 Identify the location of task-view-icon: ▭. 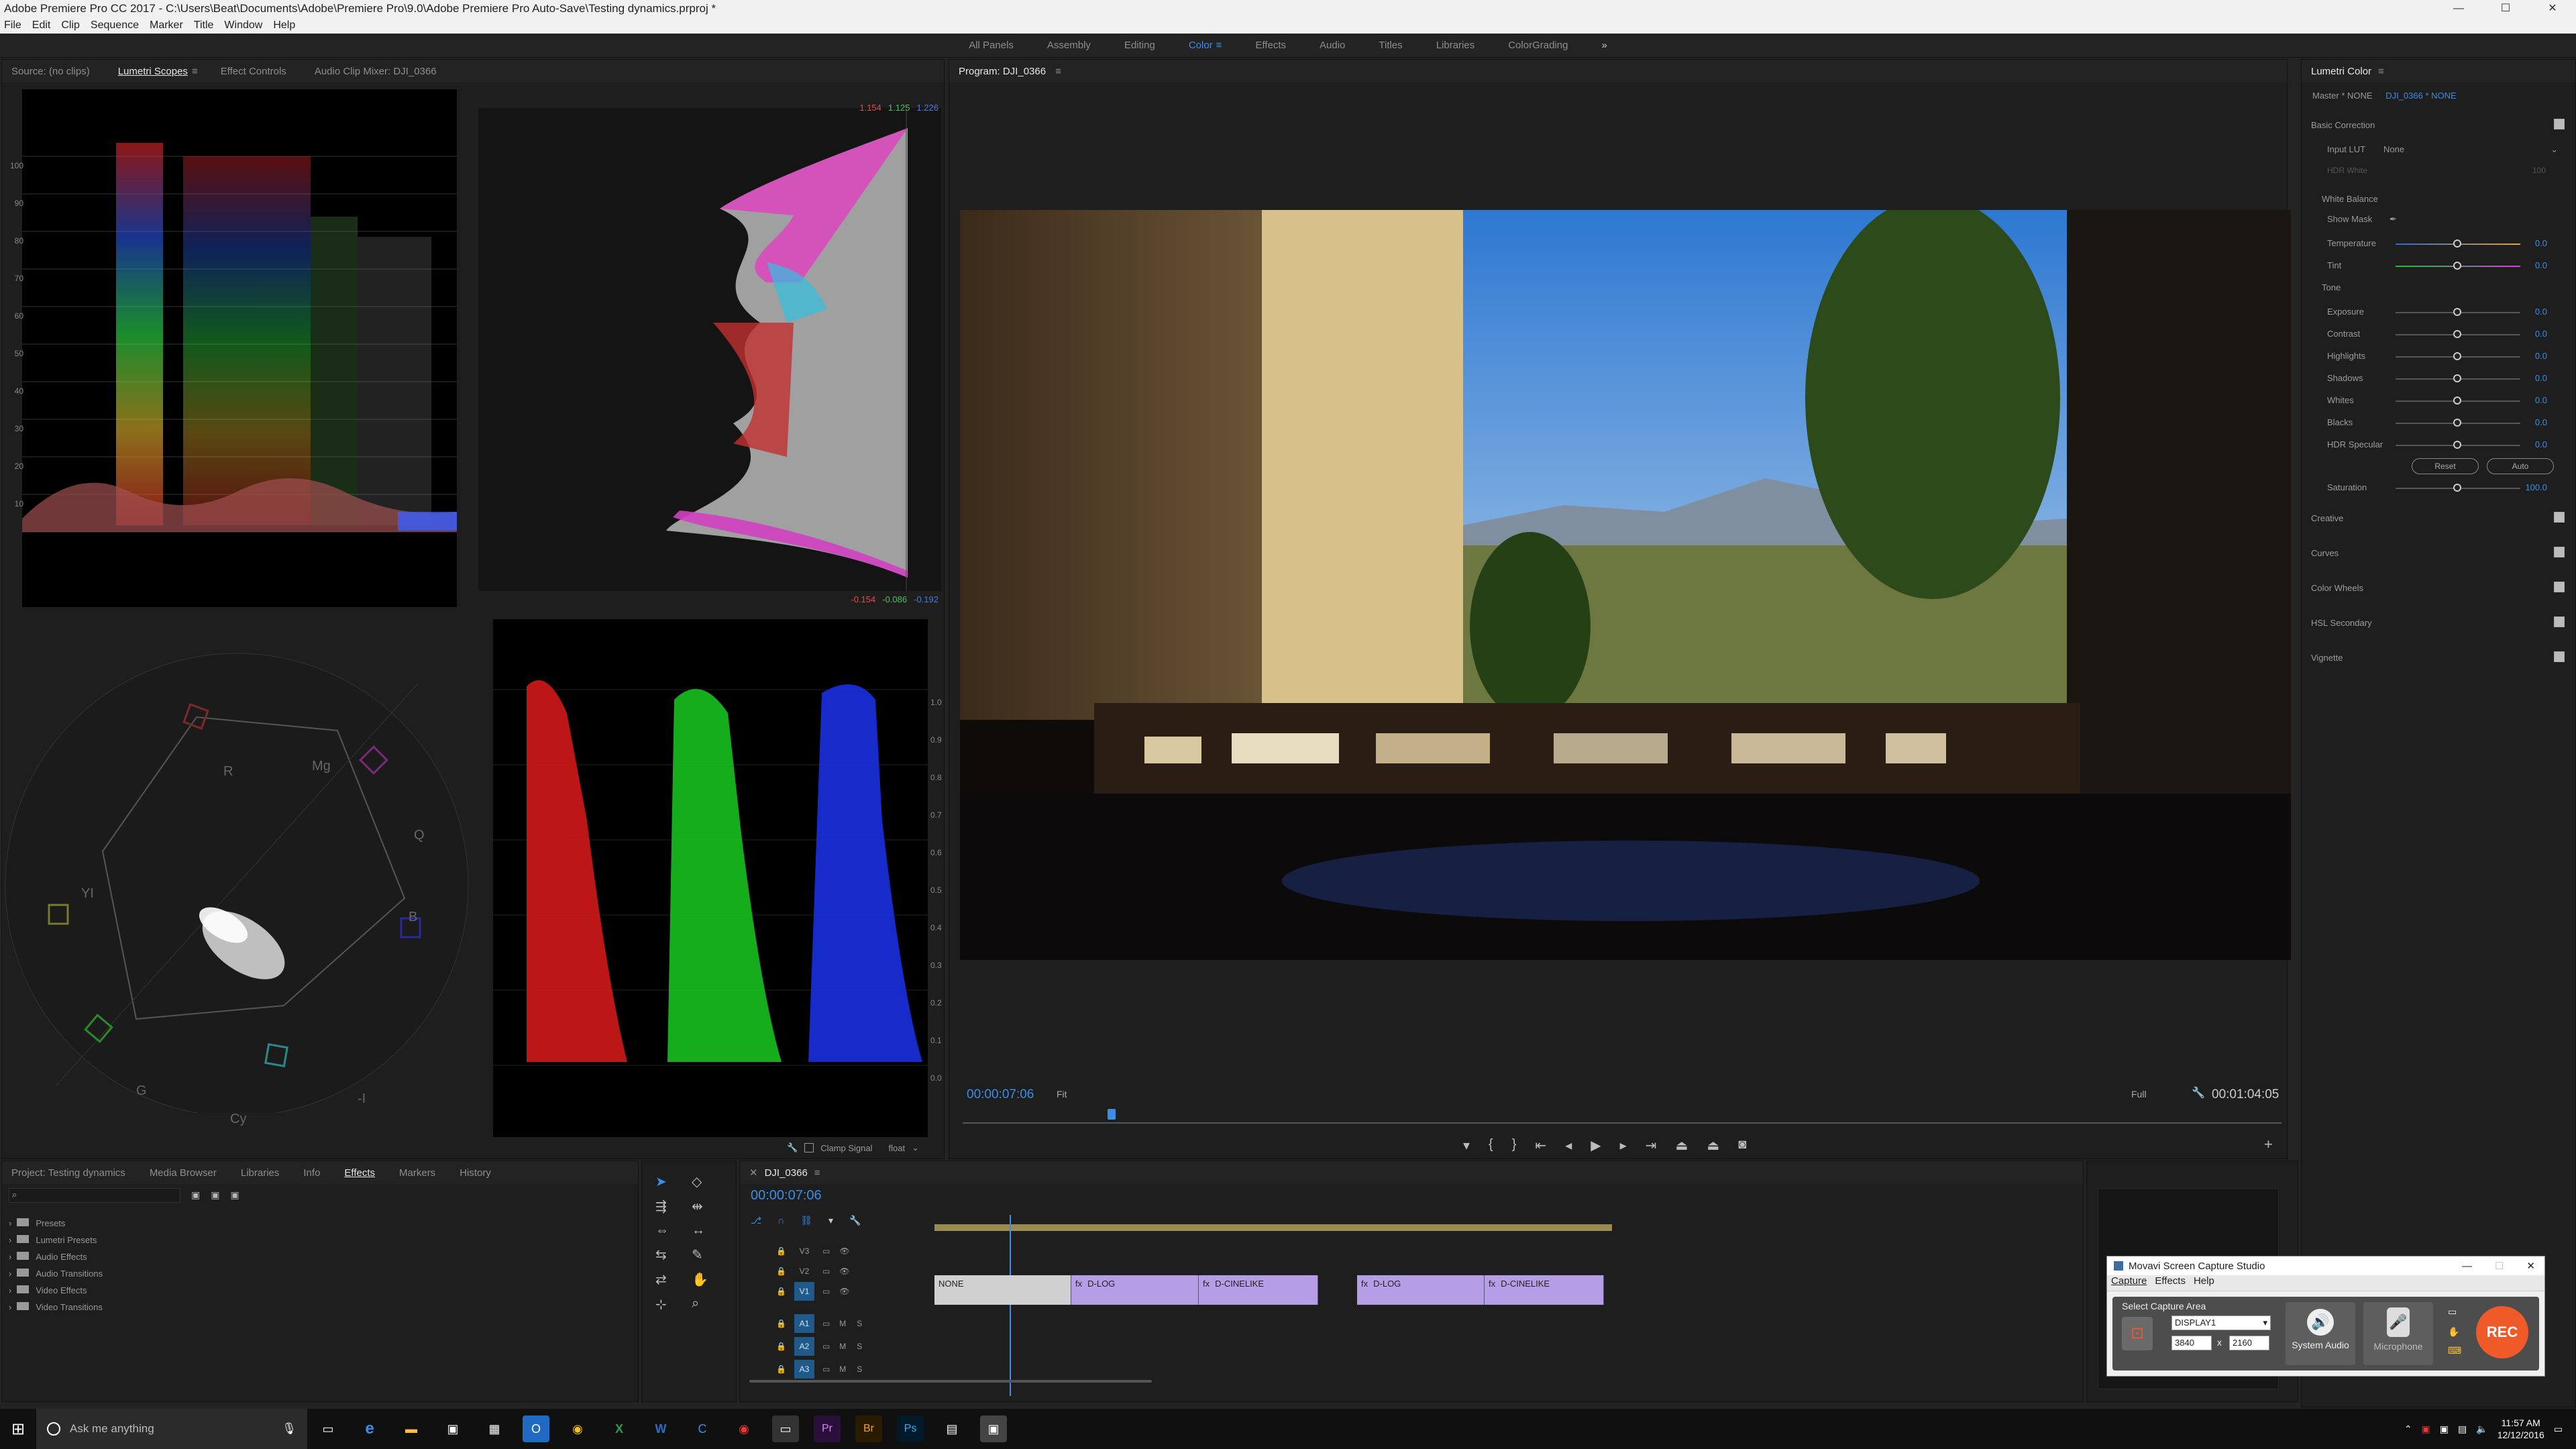
(328, 1428).